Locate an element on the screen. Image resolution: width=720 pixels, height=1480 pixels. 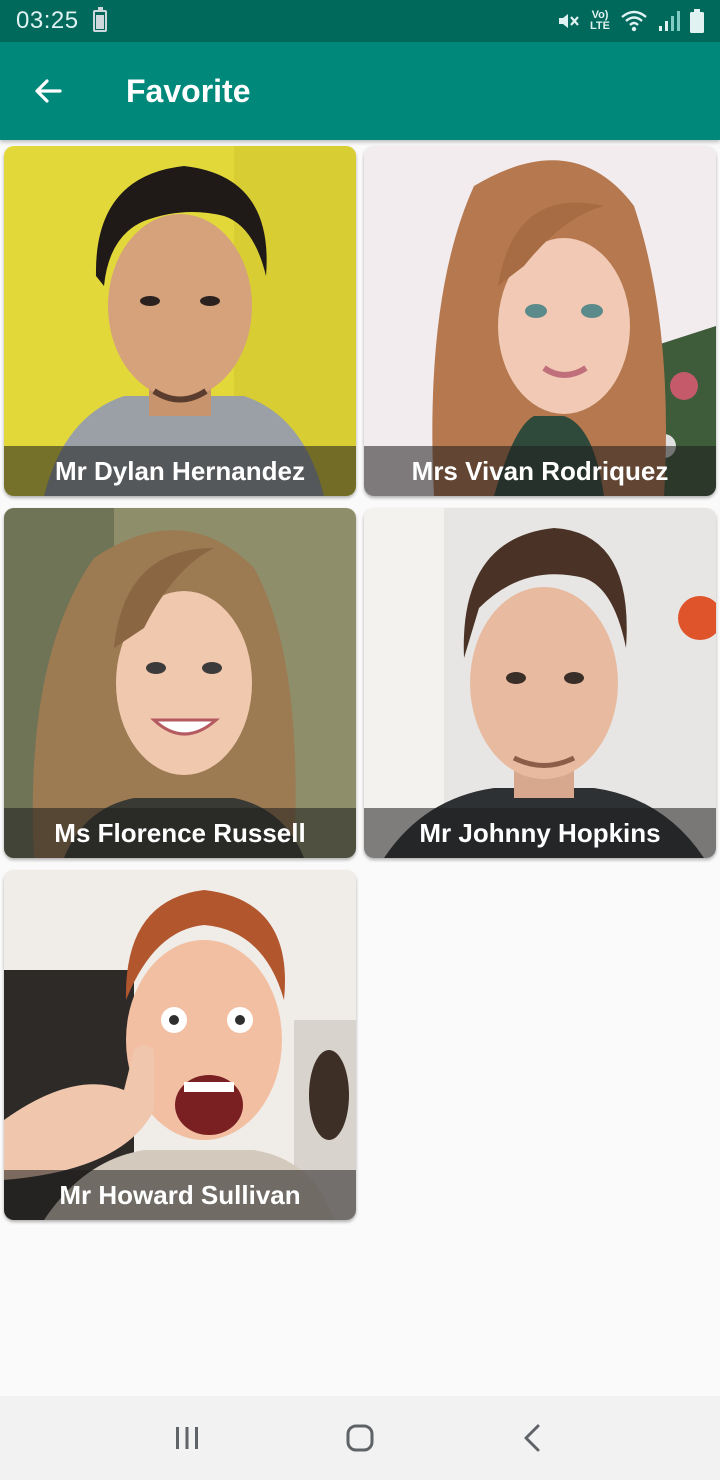
favorite-card: Mr Johnny Hopkins is located at coordinates (540, 683).